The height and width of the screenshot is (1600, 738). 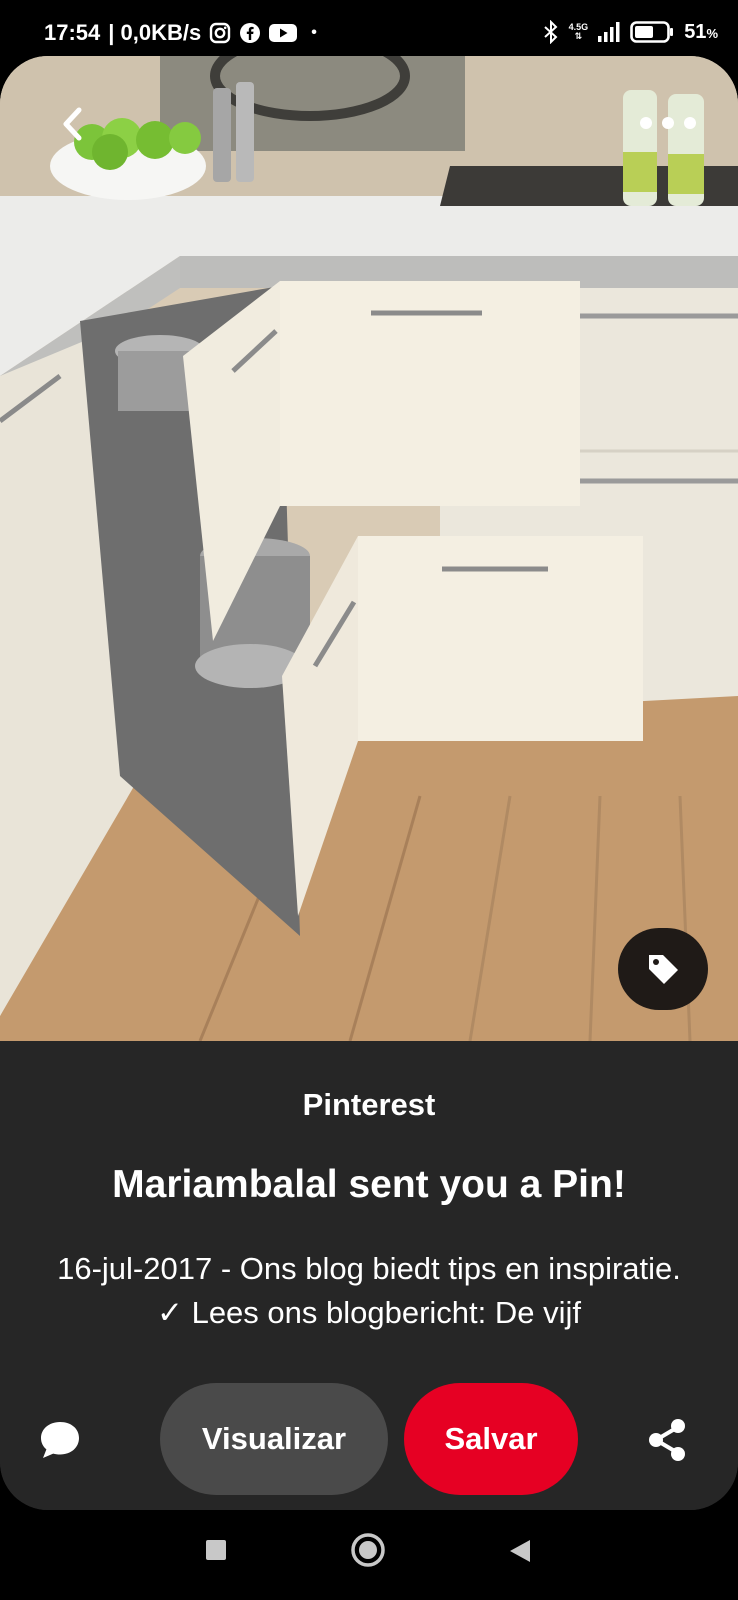 I want to click on instagram-icon, so click(x=220, y=33).